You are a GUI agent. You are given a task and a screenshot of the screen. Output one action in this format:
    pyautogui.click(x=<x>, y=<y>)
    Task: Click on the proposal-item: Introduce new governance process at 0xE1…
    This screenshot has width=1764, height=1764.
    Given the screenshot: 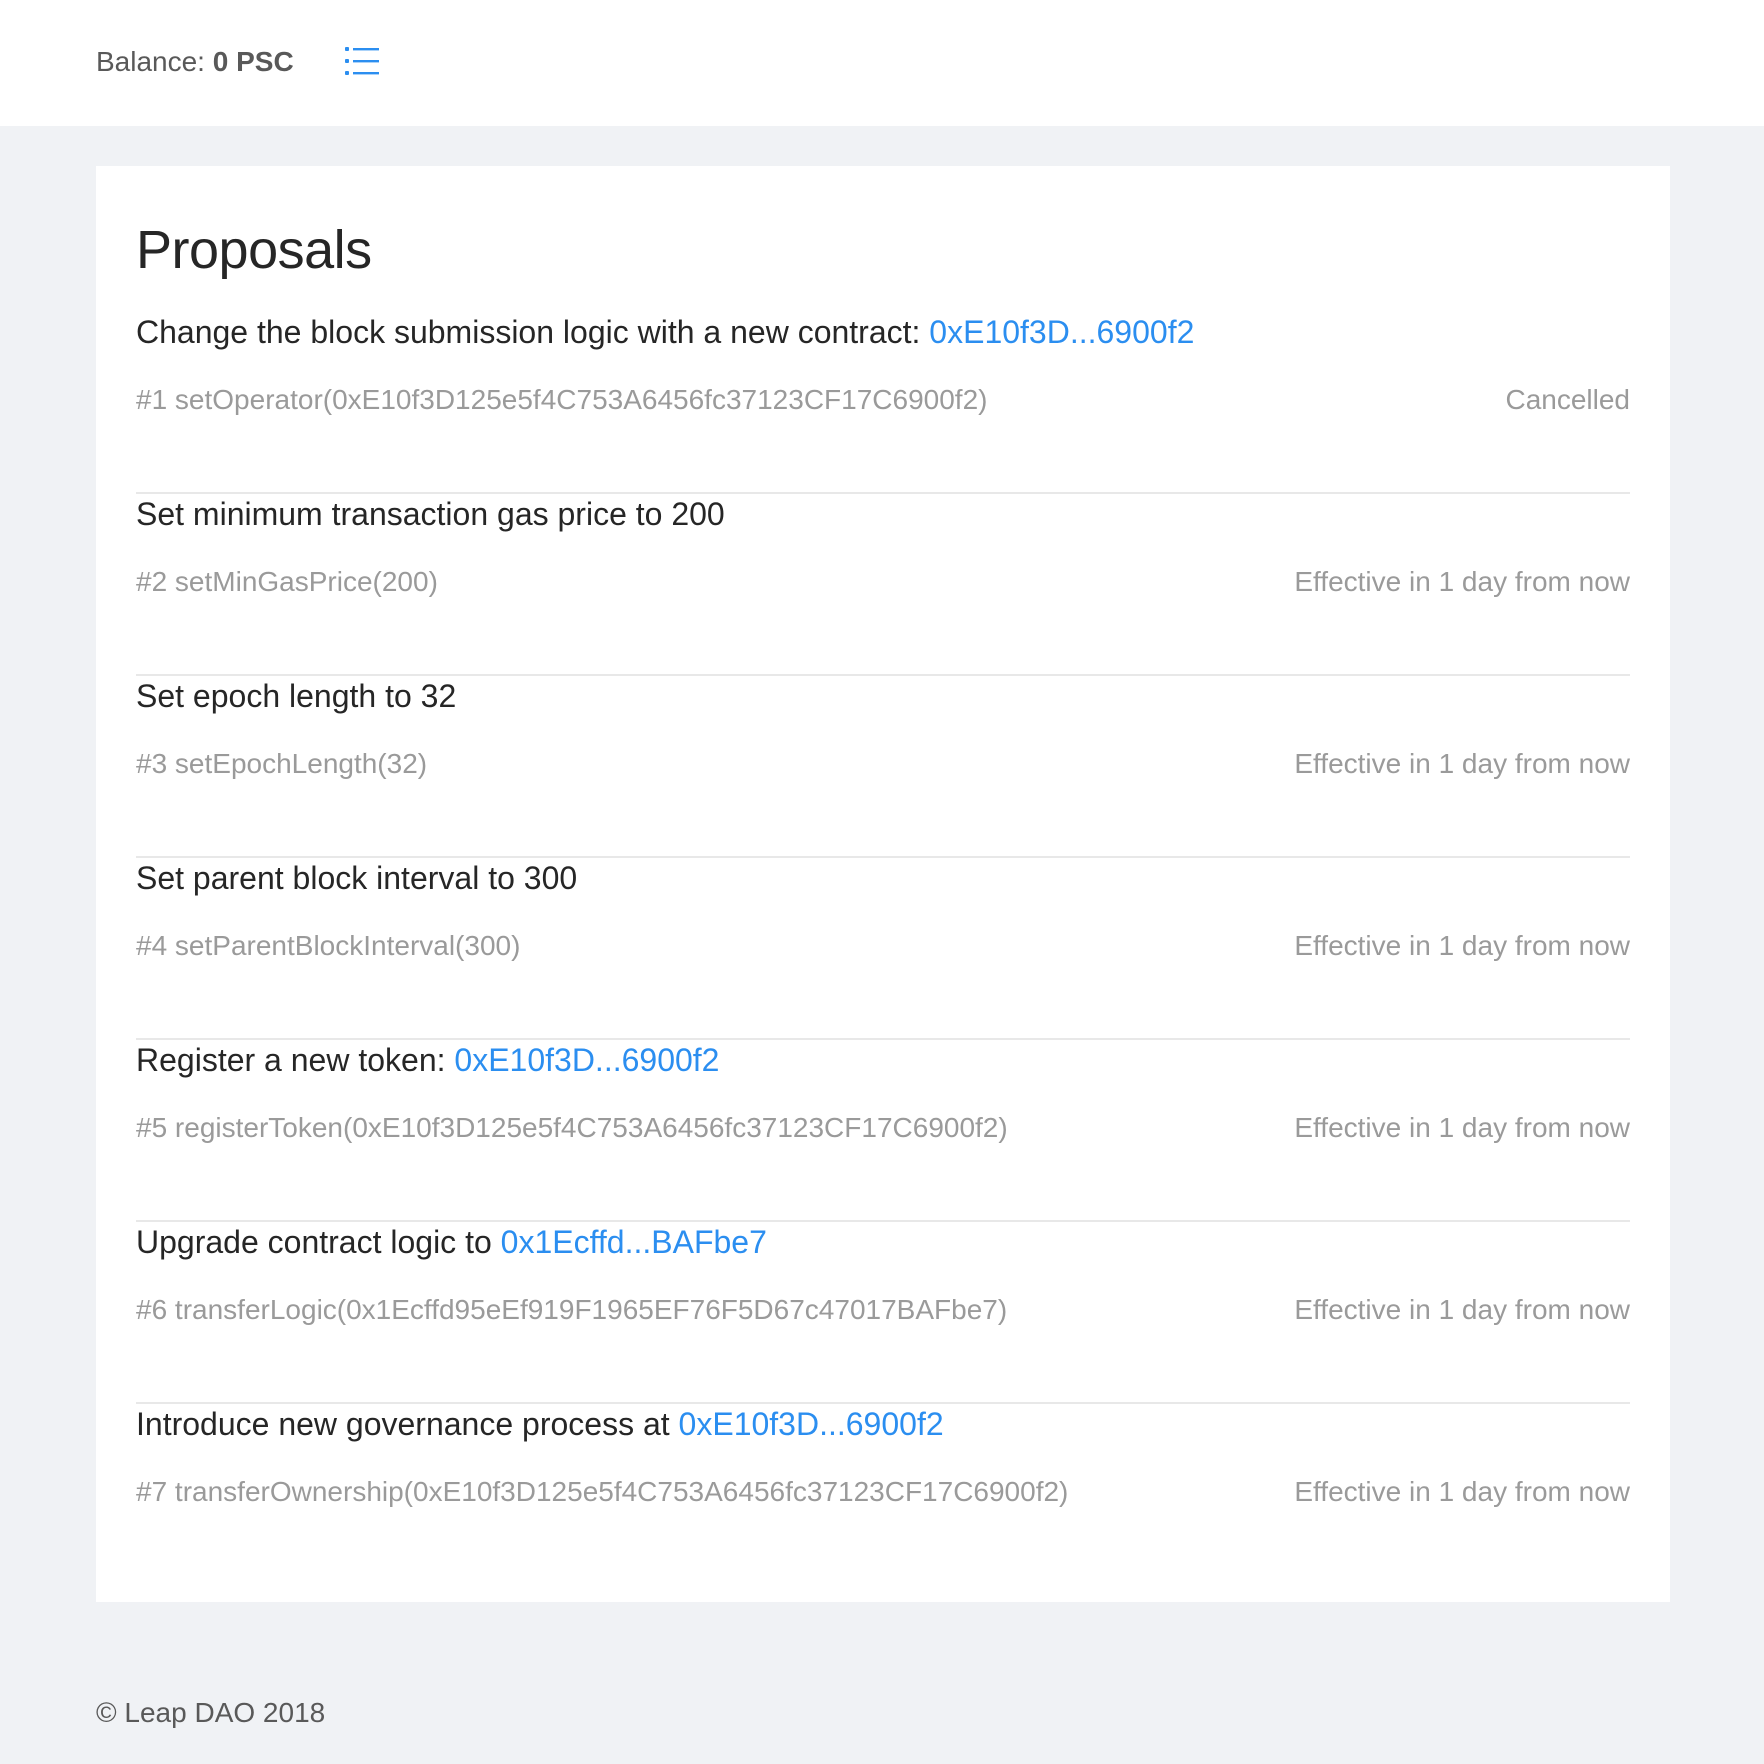 What is the action you would take?
    pyautogui.click(x=883, y=1495)
    